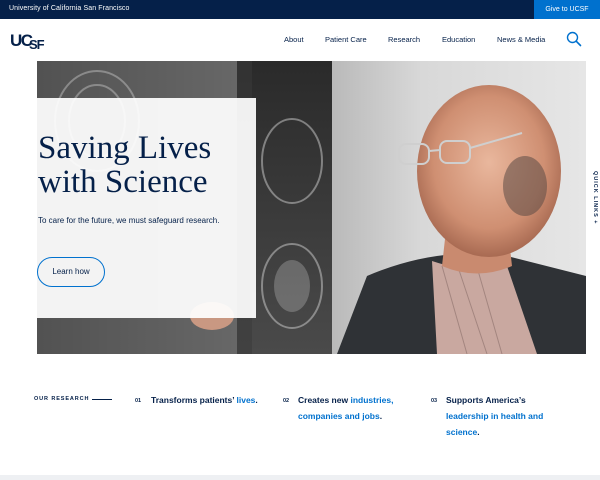 The height and width of the screenshot is (480, 600). Describe the element at coordinates (521, 40) in the screenshot. I see `nav-news-media: News & Media` at that location.